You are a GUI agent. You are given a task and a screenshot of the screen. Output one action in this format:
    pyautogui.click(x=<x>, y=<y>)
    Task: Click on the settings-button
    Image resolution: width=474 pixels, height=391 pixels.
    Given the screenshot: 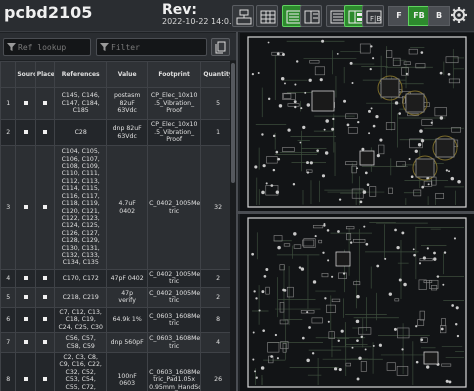 What is the action you would take?
    pyautogui.click(x=461, y=16)
    